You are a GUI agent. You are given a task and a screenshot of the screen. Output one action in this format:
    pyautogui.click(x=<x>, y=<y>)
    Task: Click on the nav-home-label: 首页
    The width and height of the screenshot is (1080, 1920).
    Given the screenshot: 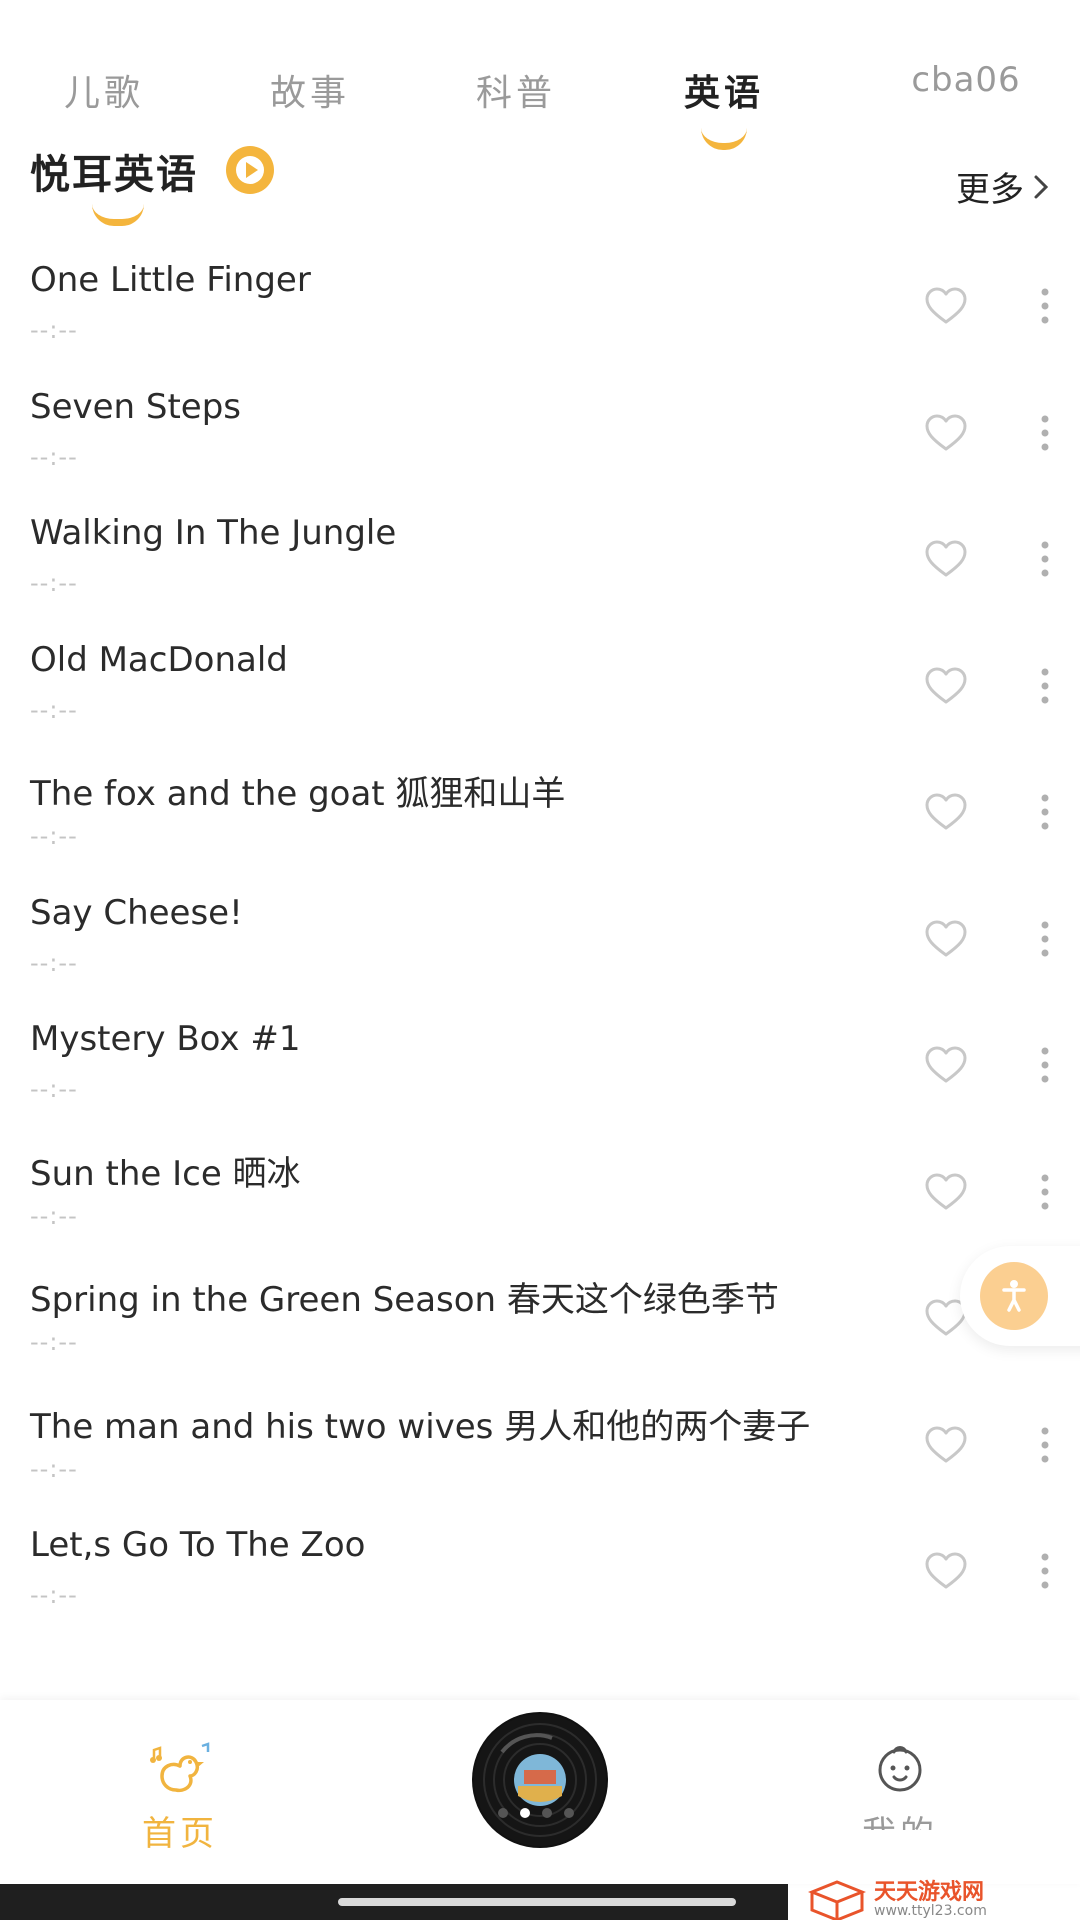 What is the action you would take?
    pyautogui.click(x=180, y=1834)
    